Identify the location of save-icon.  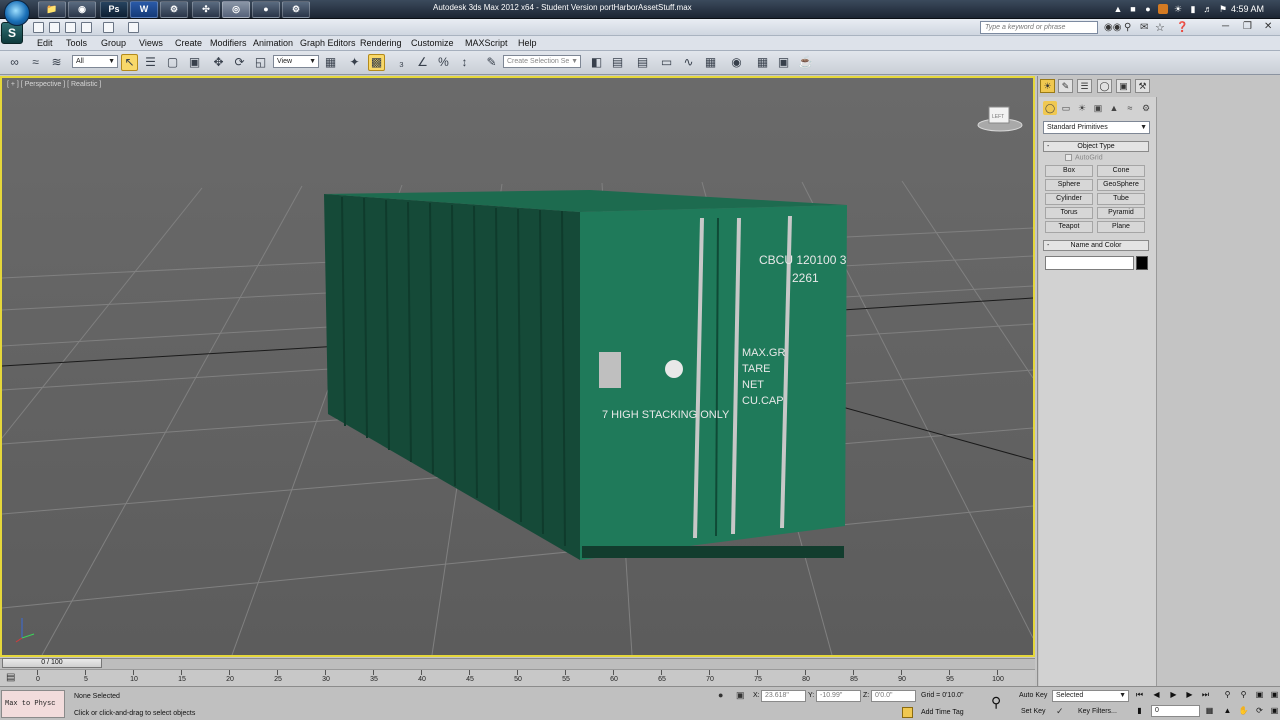
(70, 27).